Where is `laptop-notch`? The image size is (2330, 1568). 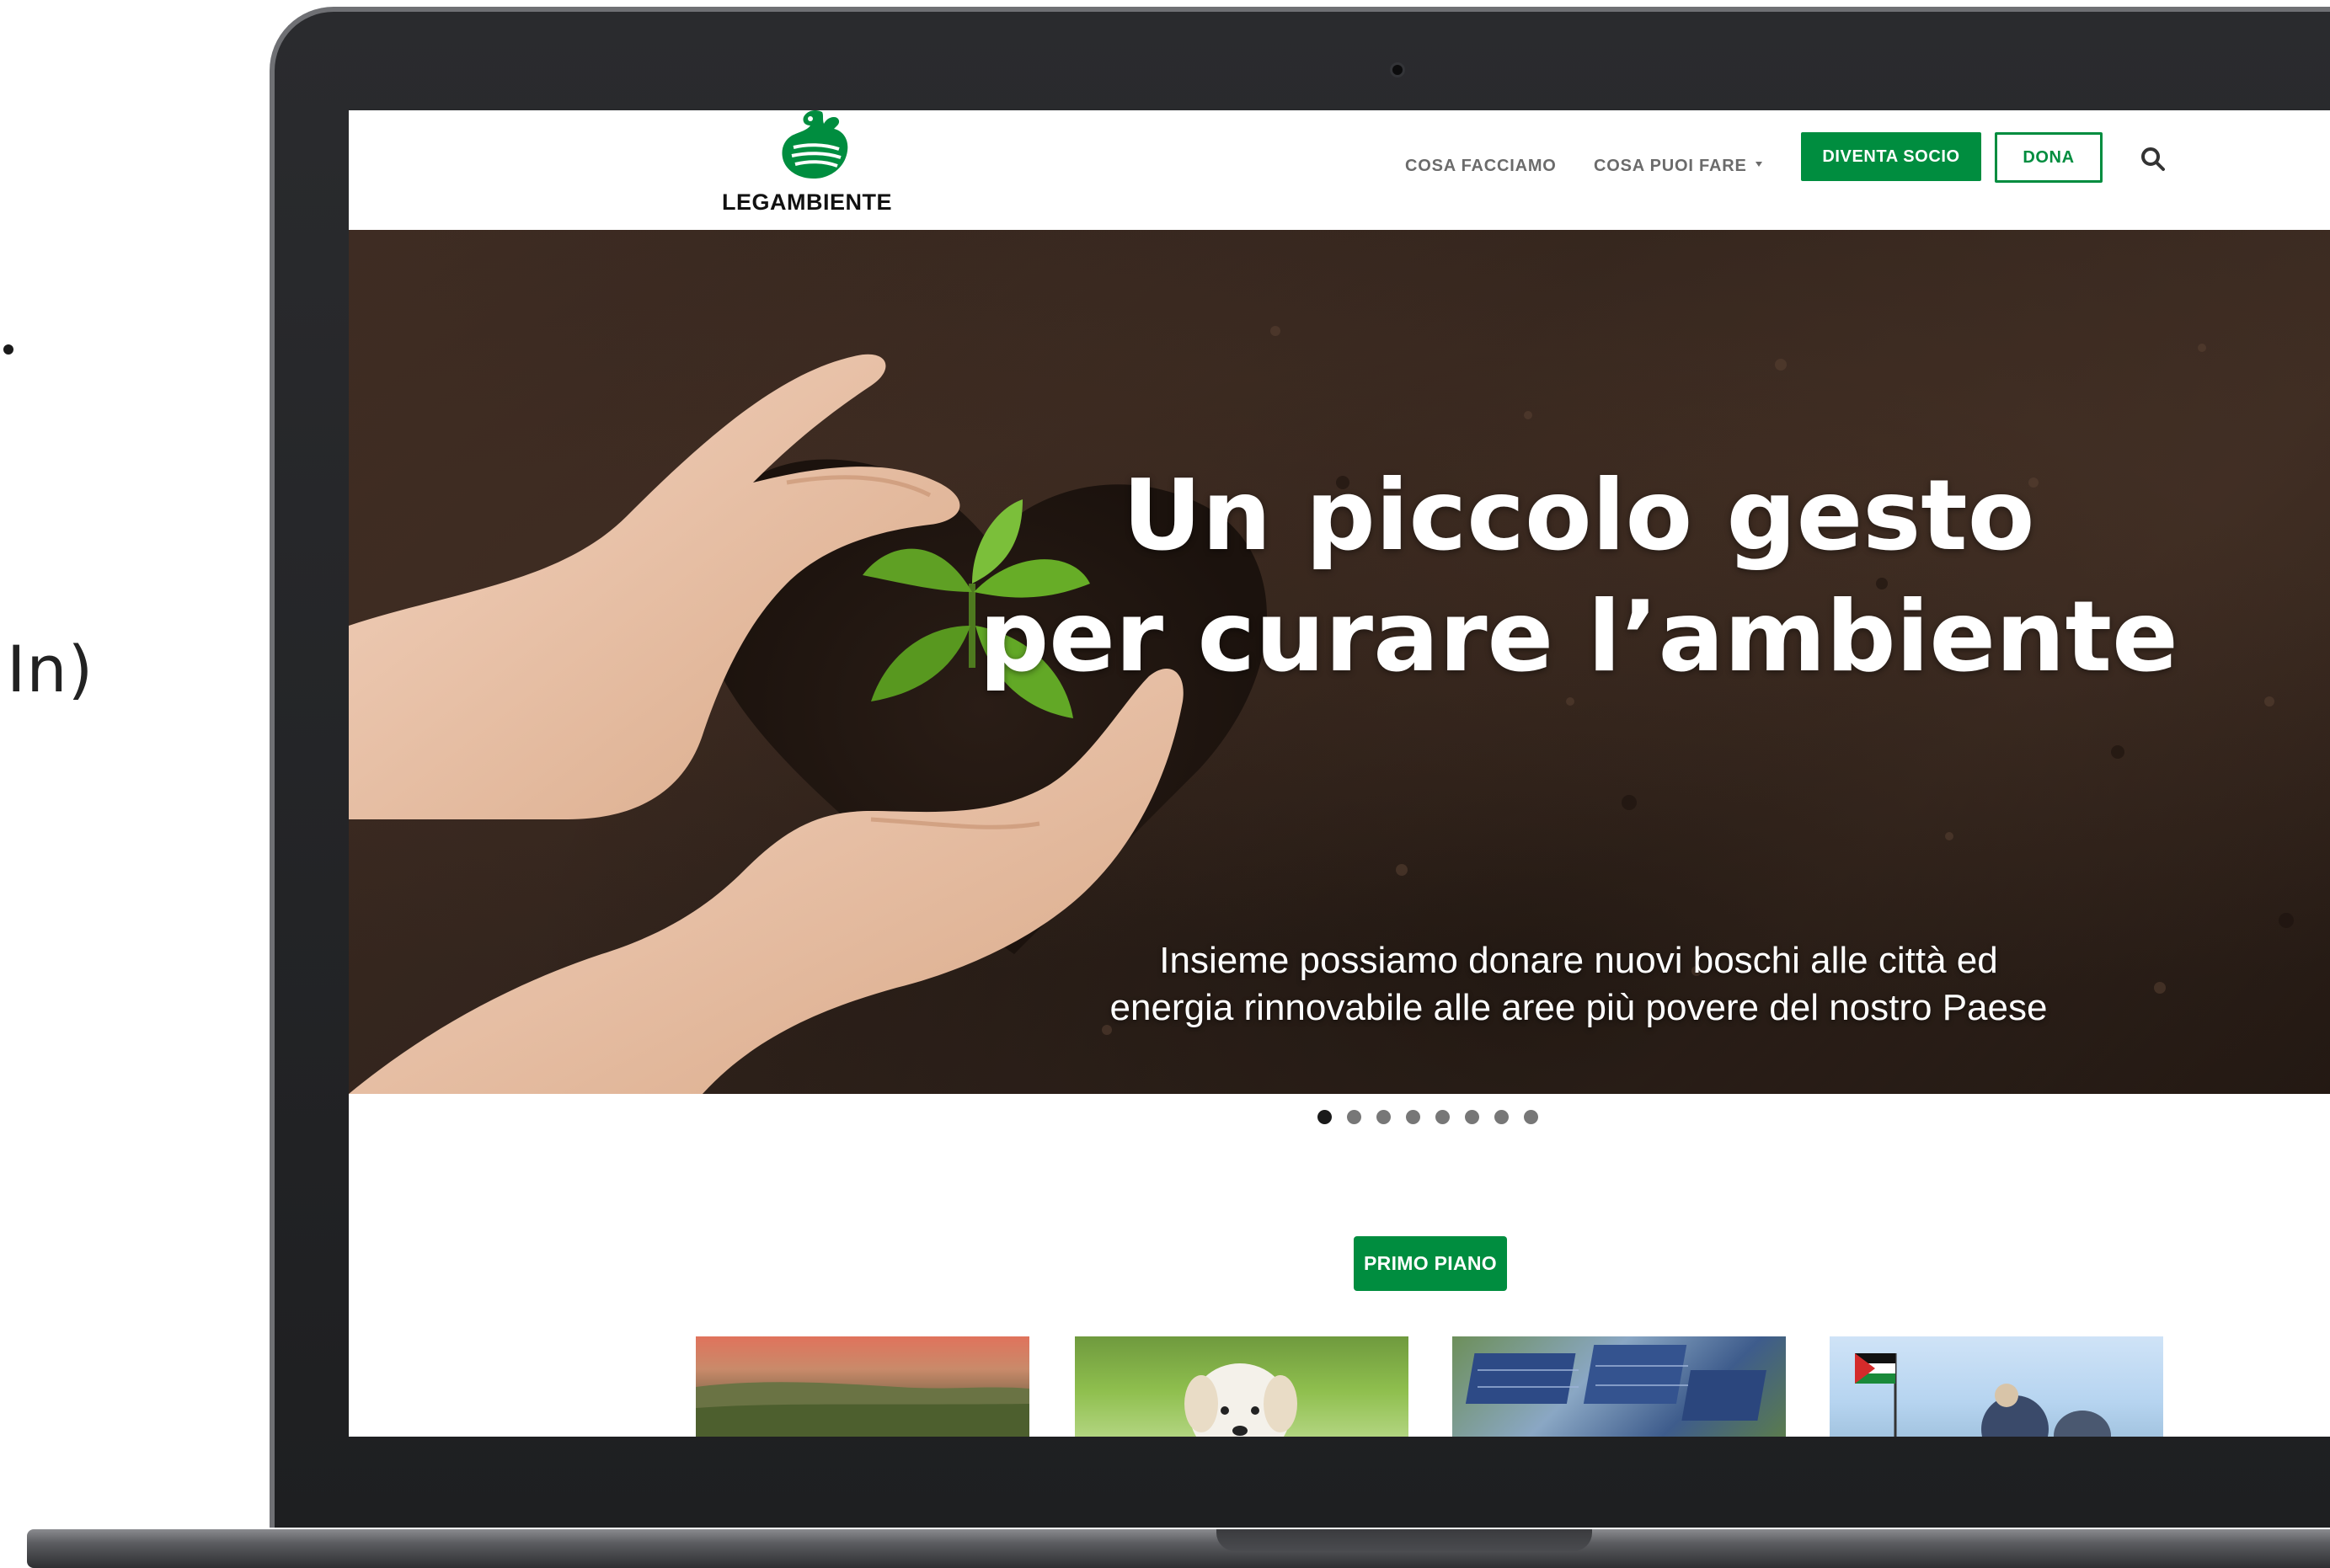
laptop-notch is located at coordinates (1404, 1540).